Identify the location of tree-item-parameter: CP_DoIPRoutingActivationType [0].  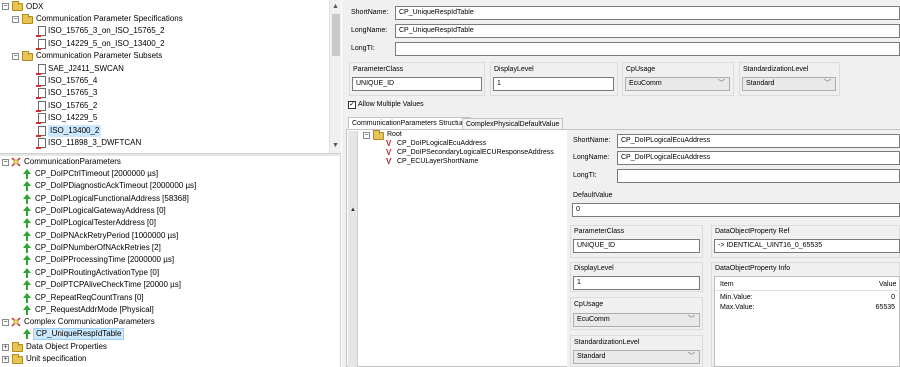
(97, 273).